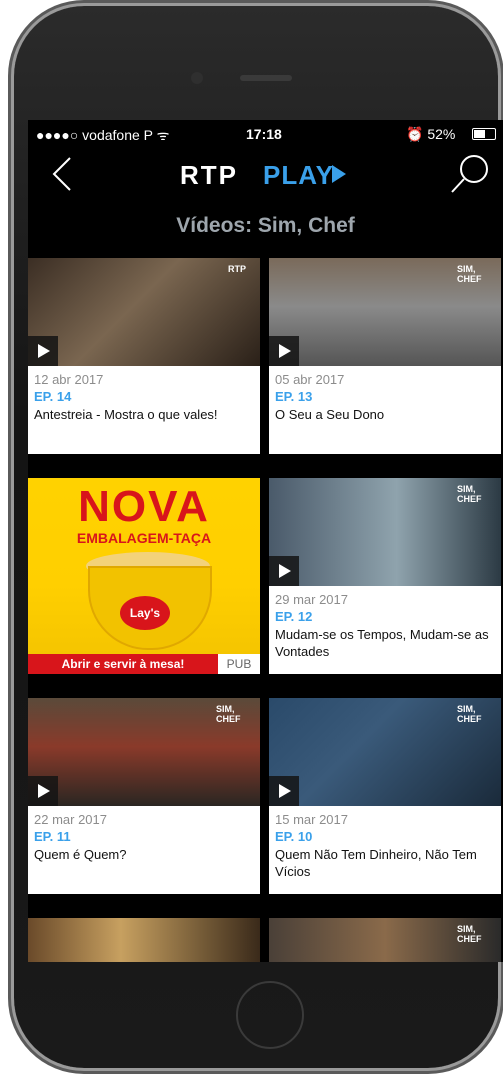 This screenshot has height=1074, width=503. Describe the element at coordinates (123, 664) in the screenshot. I see `ad-strip-text: Abrir e servir à mesa!` at that location.